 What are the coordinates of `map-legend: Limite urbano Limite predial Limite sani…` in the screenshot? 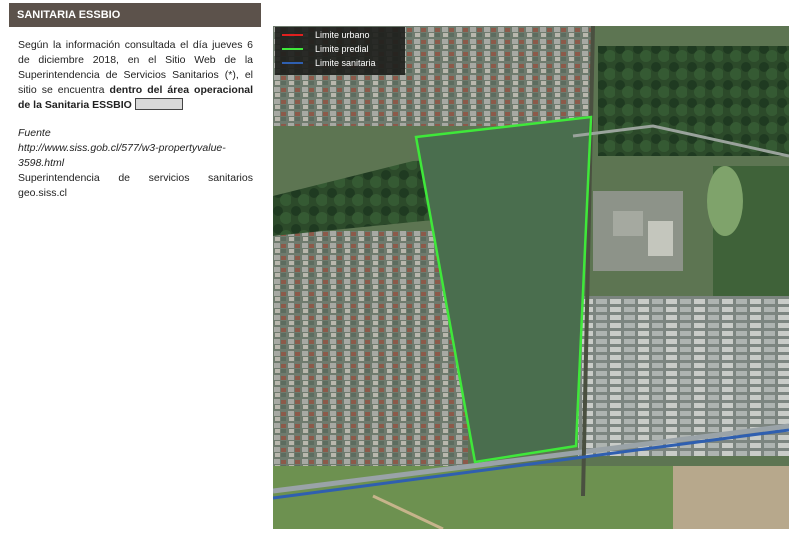 It's located at (340, 51).